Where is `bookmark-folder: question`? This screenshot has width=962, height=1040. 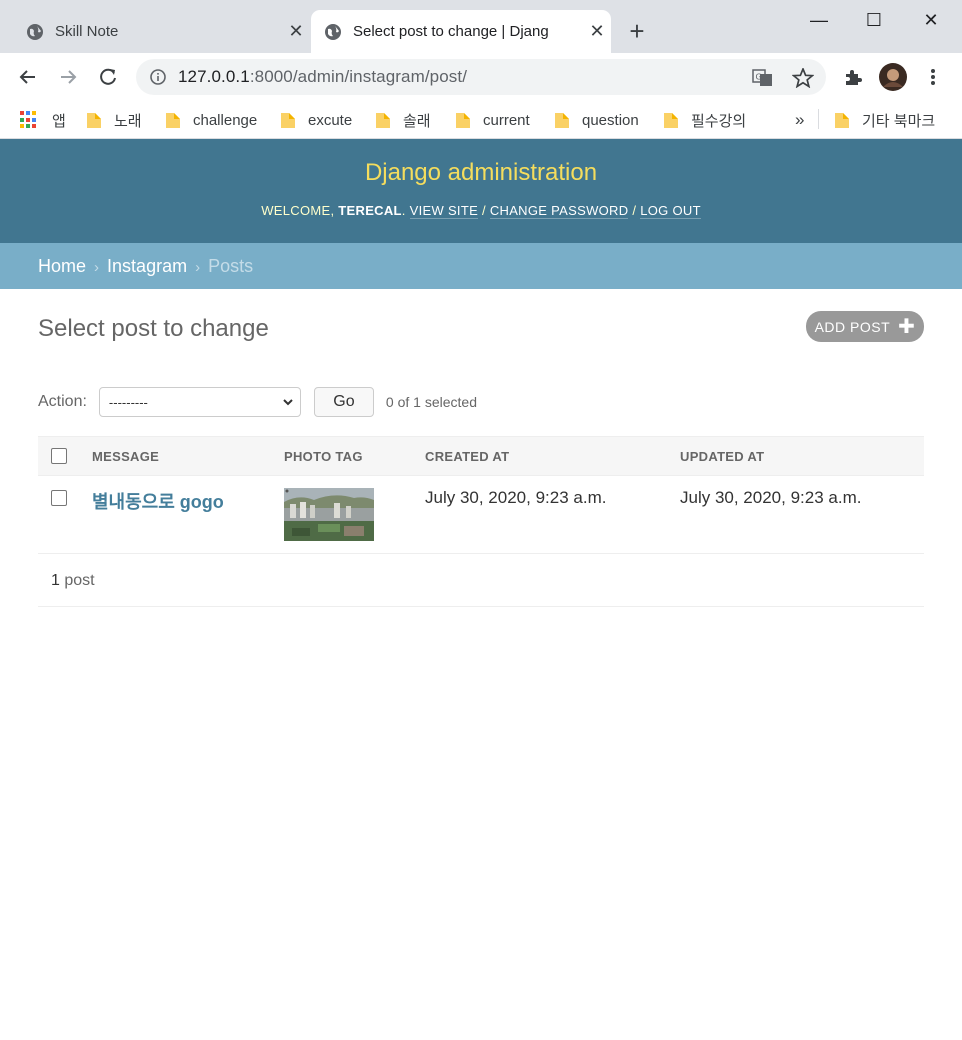 bookmark-folder: question is located at coordinates (596, 120).